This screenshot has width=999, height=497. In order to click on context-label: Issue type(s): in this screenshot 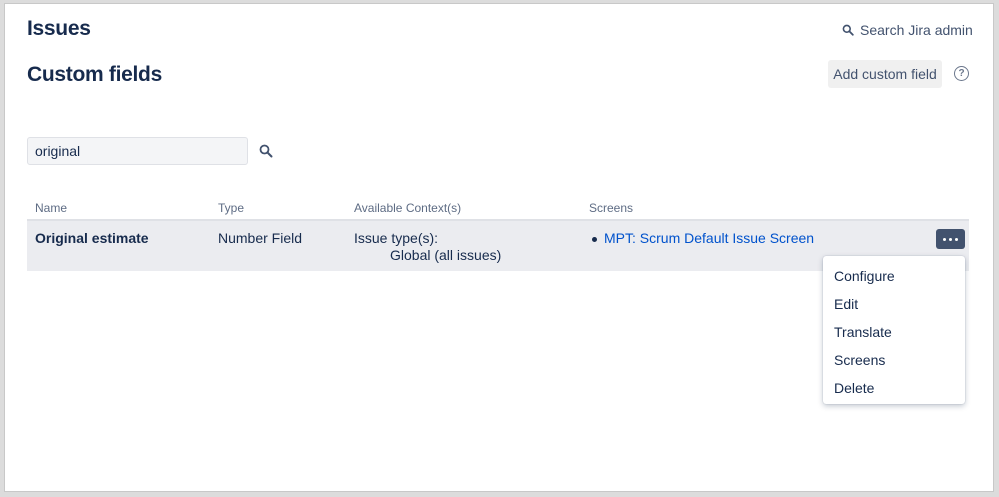, I will do `click(396, 238)`.